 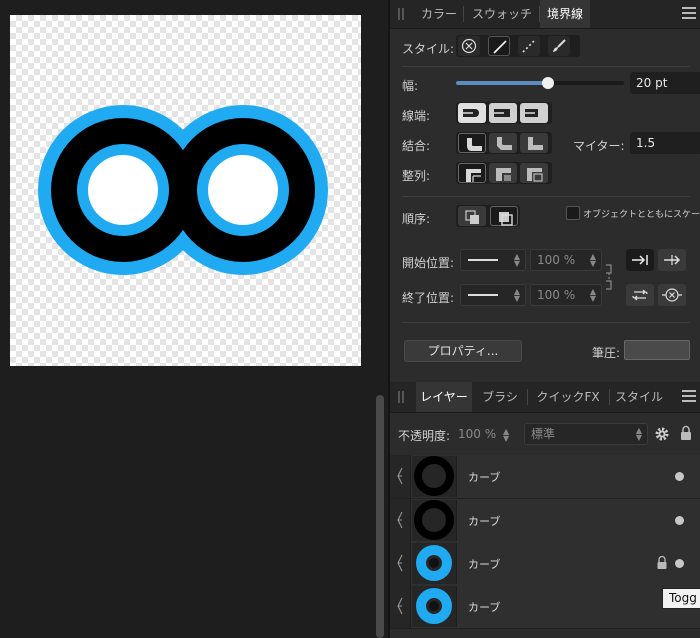 I want to click on start-scale-value: 100 %, so click(x=556, y=260).